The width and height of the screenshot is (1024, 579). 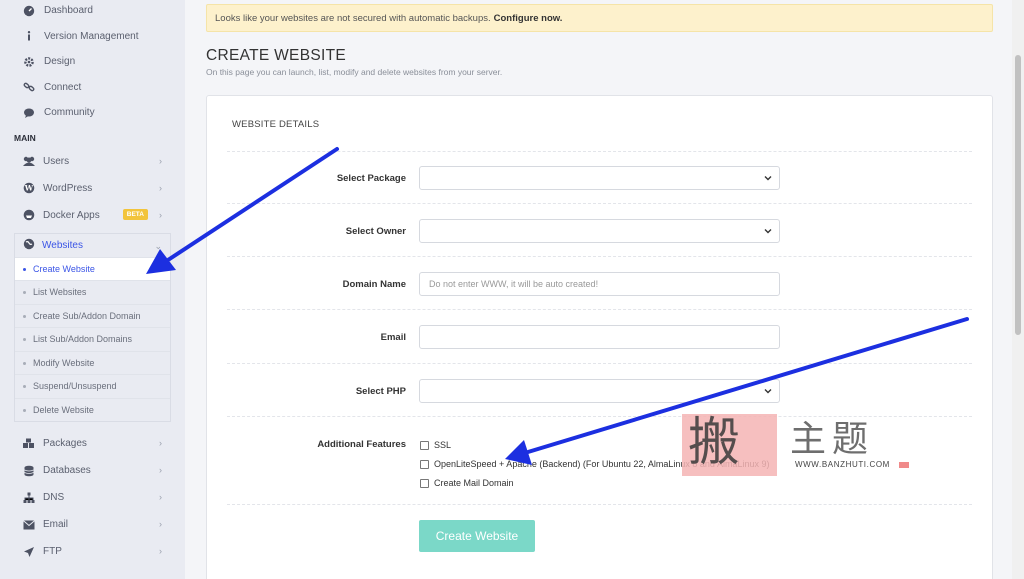 I want to click on page-title: CREATE WEBSITE, so click(x=276, y=55).